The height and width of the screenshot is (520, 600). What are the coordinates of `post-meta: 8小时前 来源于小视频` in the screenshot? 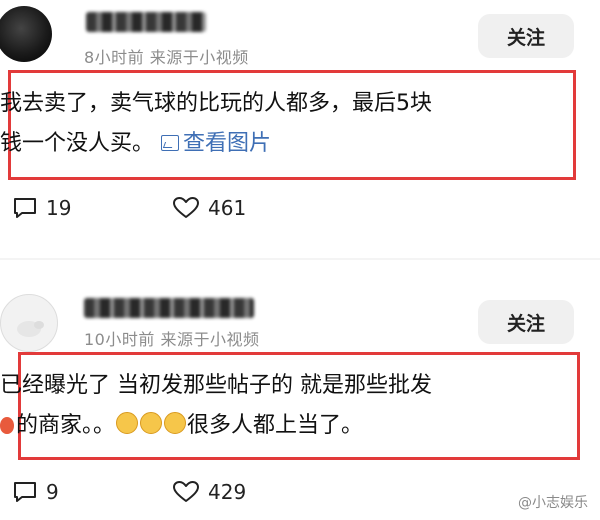 It's located at (166, 57).